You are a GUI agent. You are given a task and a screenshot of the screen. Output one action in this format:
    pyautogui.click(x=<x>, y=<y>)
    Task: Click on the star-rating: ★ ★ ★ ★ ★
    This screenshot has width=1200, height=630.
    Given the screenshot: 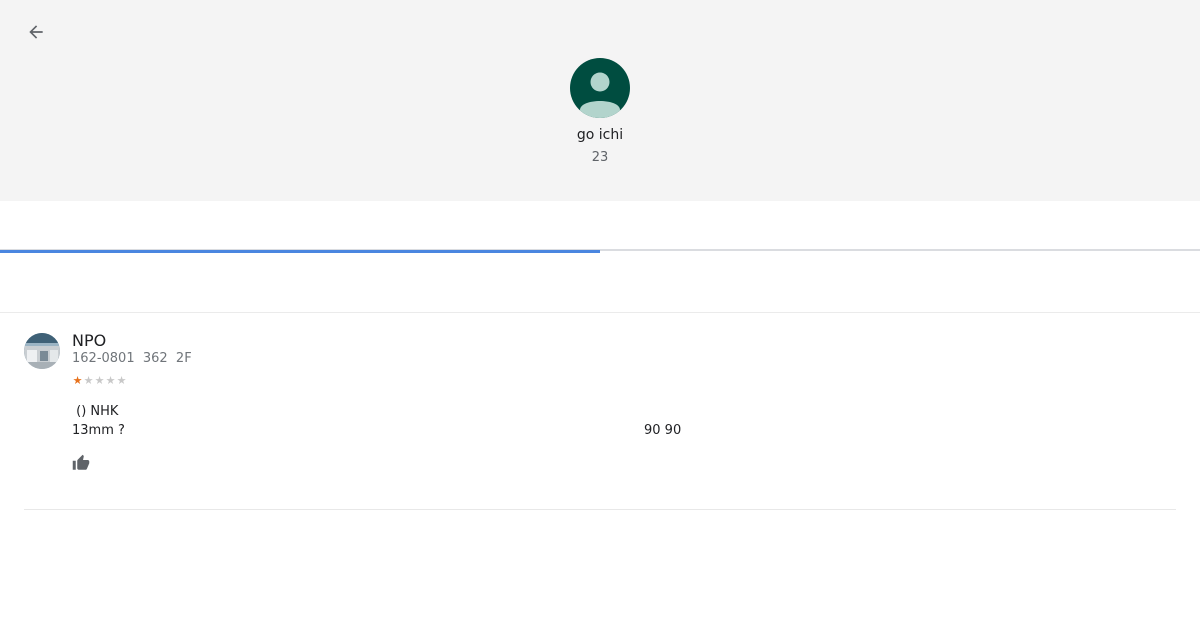 What is the action you would take?
    pyautogui.click(x=99, y=381)
    